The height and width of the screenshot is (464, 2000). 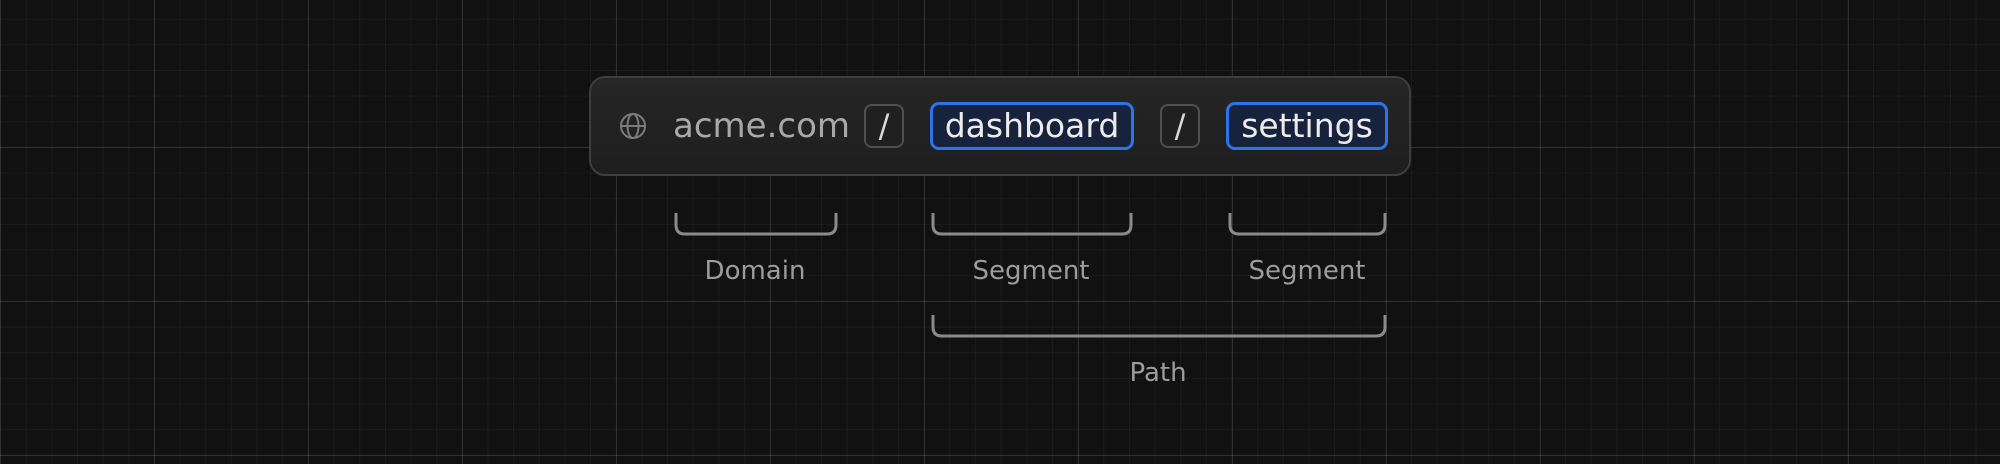 I want to click on path-bracket, so click(x=1159, y=326).